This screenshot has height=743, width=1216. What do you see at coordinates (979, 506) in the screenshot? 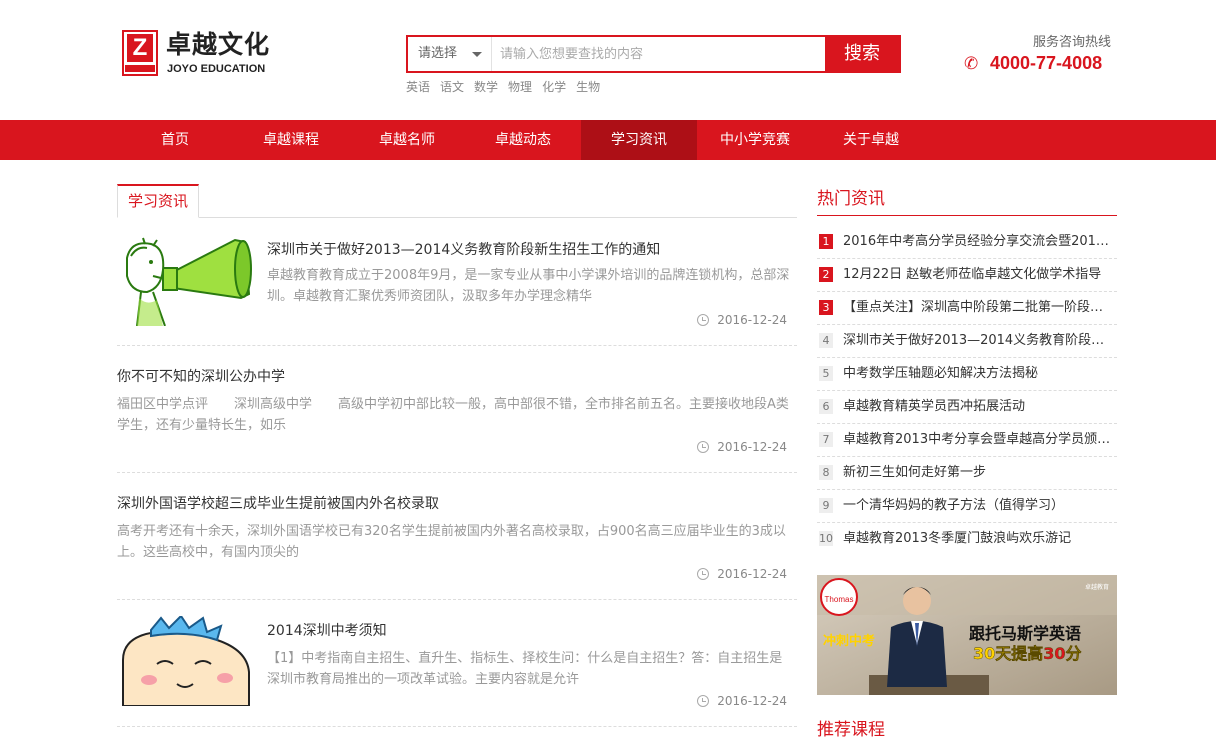
I see `hot-news-link: 一个清华妈妈的教子方法（值得学习）` at bounding box center [979, 506].